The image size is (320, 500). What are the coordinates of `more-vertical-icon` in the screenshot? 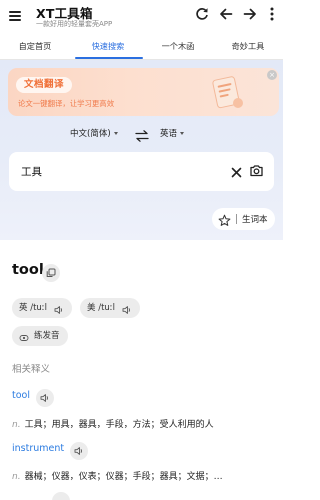 It's located at (272, 14).